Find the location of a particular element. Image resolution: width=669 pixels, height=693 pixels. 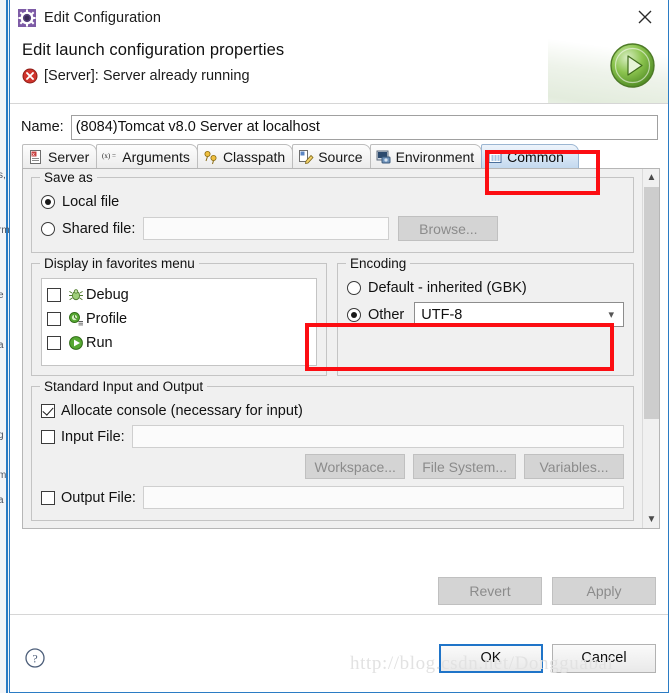

ok-button: OK is located at coordinates (491, 658).